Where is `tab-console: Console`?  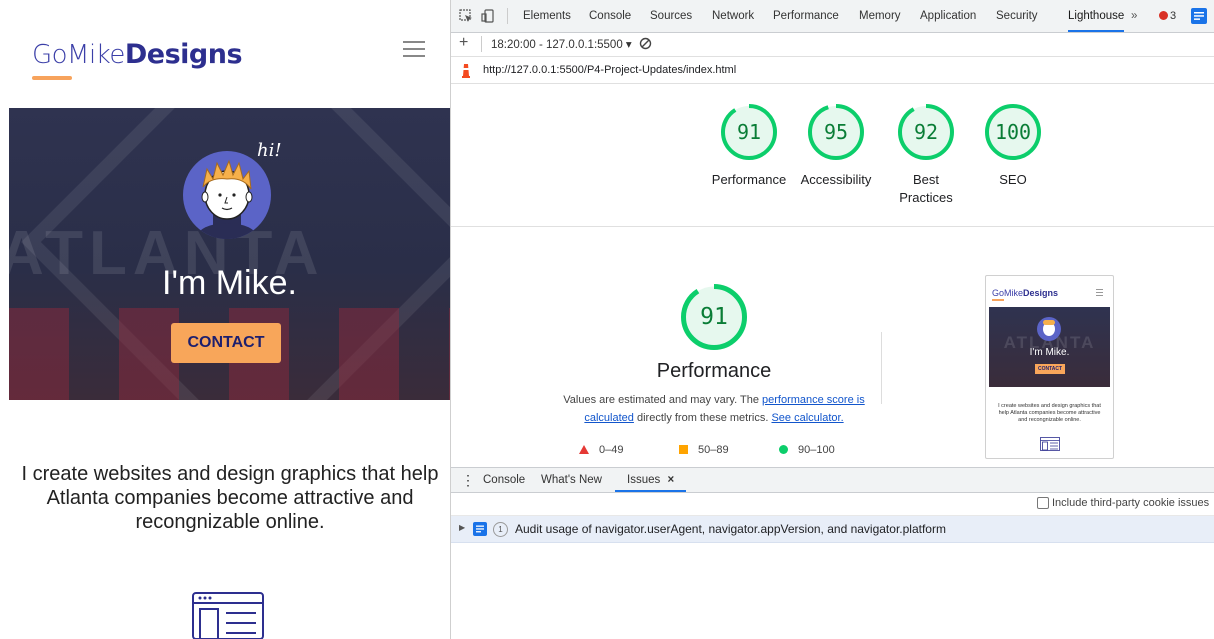
tab-console: Console is located at coordinates (610, 16).